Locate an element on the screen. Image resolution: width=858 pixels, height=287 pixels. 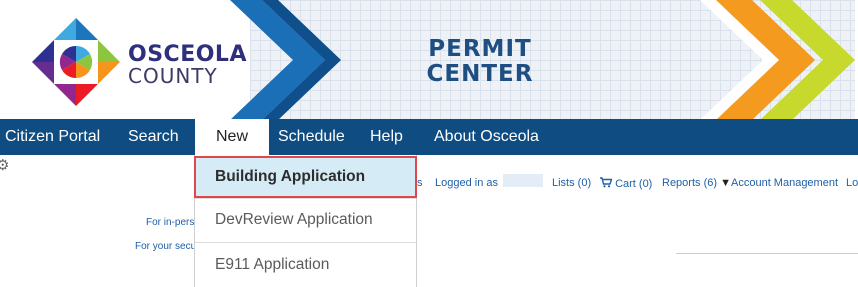
account-management-link: Account Management is located at coordinates (784, 183).